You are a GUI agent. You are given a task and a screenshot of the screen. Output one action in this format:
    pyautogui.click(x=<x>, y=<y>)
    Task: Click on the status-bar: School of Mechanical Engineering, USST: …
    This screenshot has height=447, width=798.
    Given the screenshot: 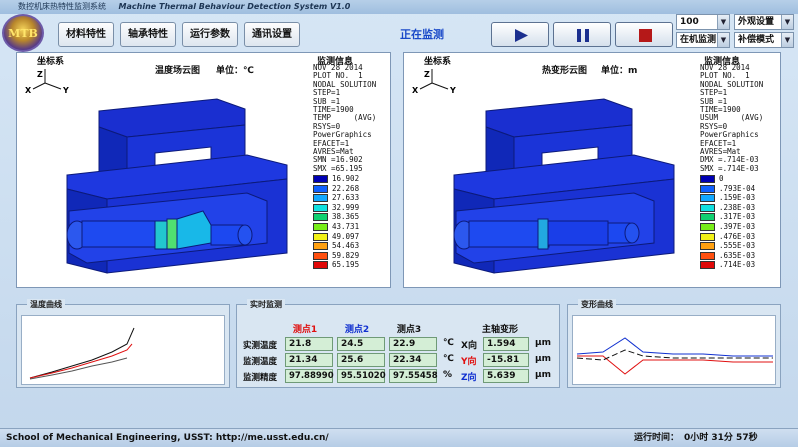 What is the action you would take?
    pyautogui.click(x=399, y=437)
    